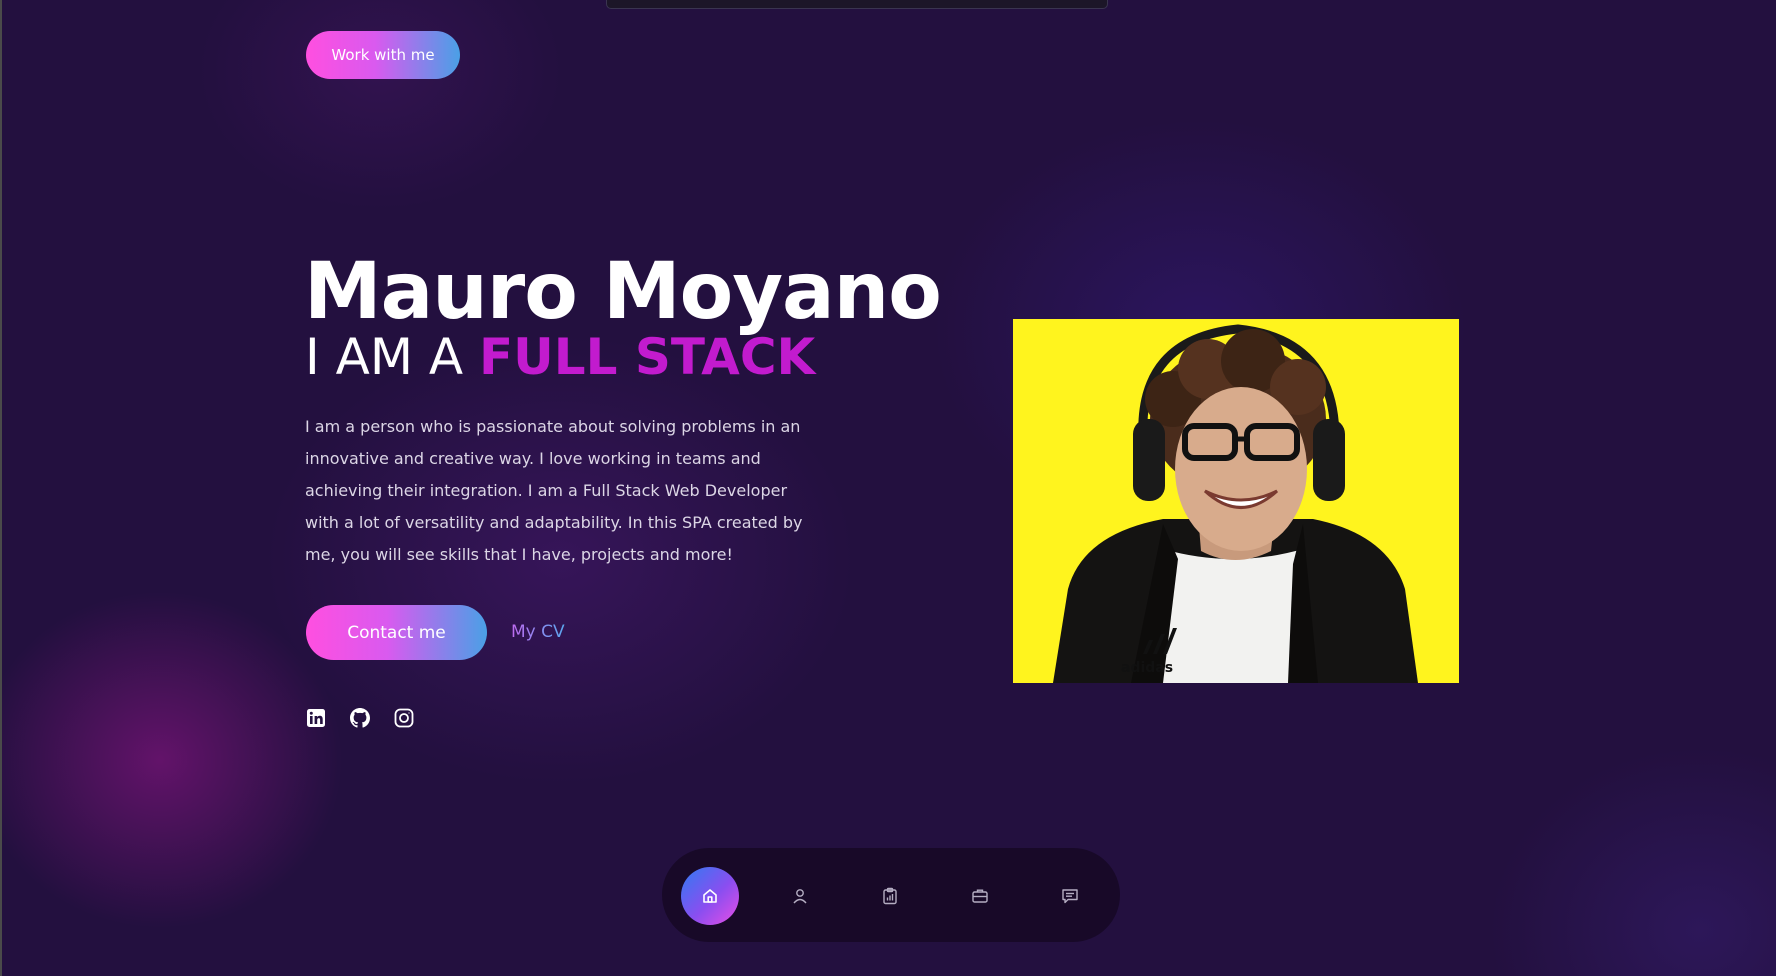  I want to click on clipboard-chart-icon, so click(890, 896).